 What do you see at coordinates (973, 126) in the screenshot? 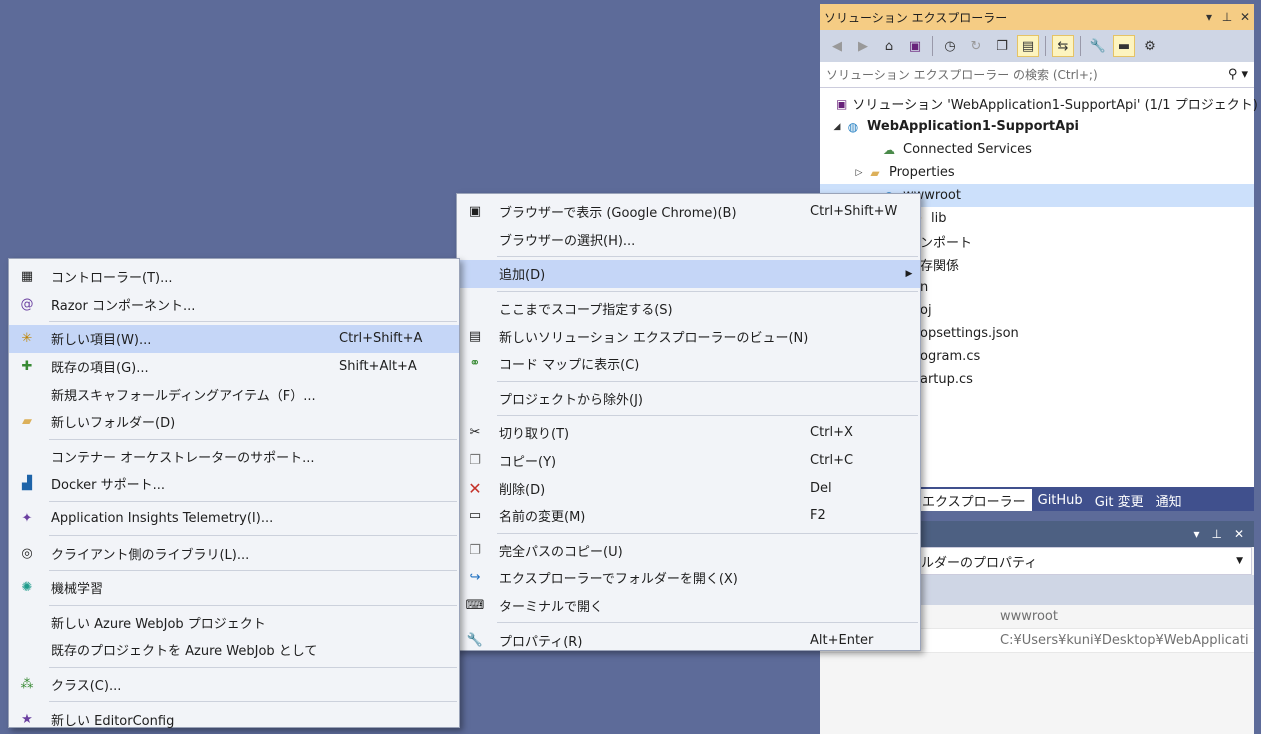
I see `tree-node-label: WebApplication1-SupportApi` at bounding box center [973, 126].